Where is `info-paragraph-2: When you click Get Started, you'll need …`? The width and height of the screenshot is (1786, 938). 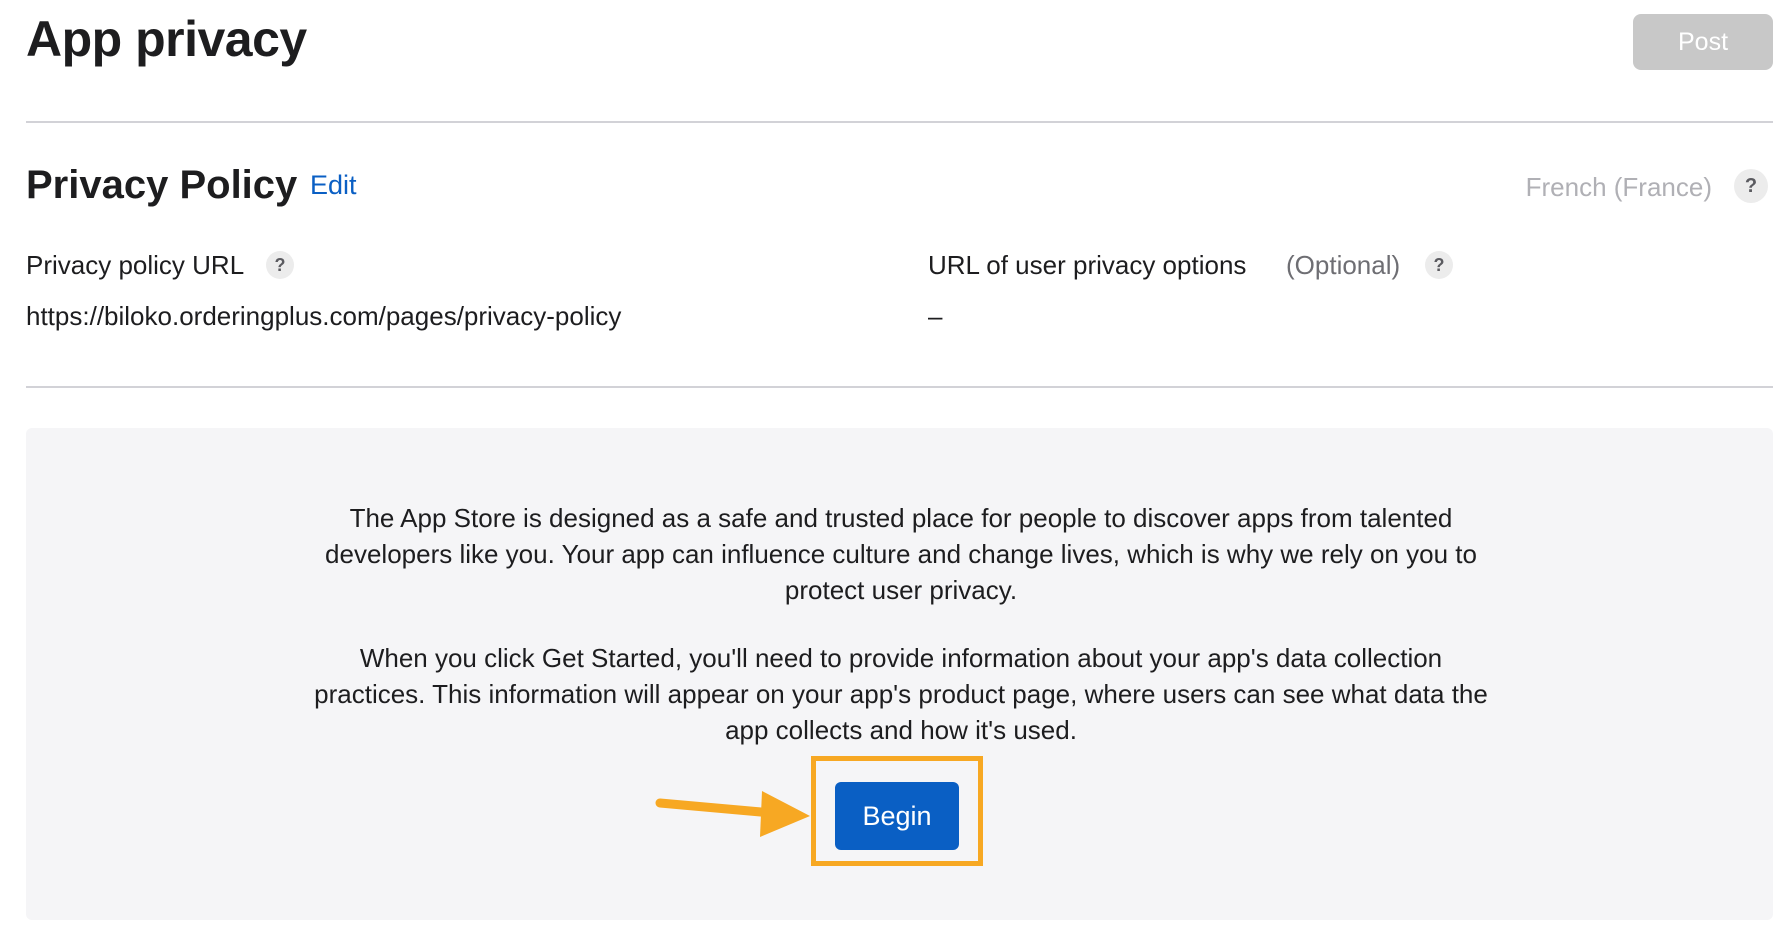
info-paragraph-2: When you click Get Started, you'll need … is located at coordinates (901, 694).